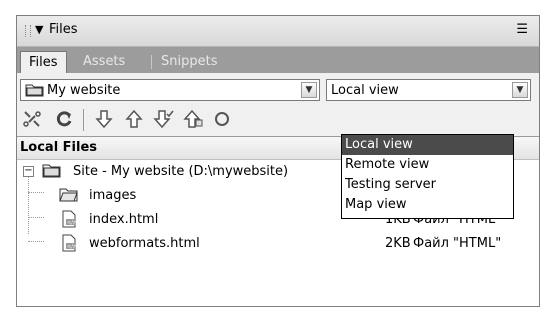 Image resolution: width=554 pixels, height=324 pixels. Describe the element at coordinates (520, 90) in the screenshot. I see `view-select-chevron-down-icon: ▼` at that location.